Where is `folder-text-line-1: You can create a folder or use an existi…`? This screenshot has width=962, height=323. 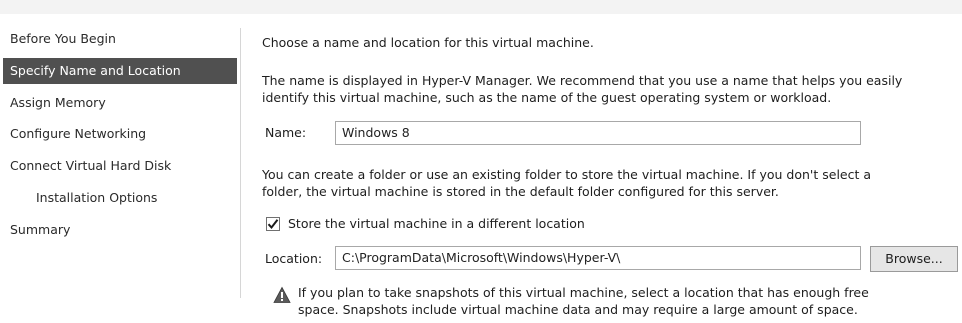
folder-text-line-1: You can create a folder or use an existi… is located at coordinates (567, 174).